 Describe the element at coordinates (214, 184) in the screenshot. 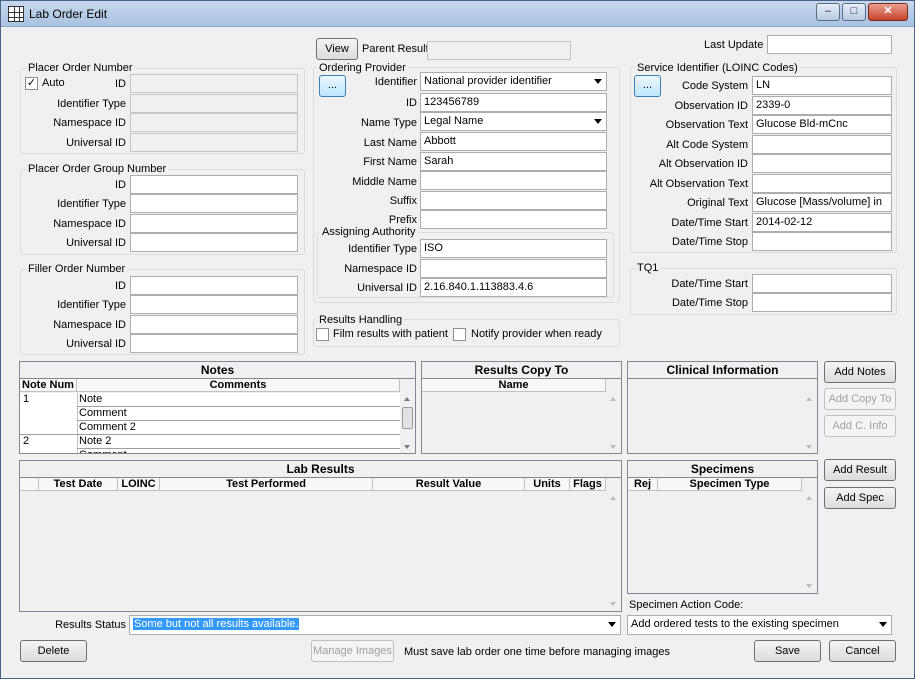

I see `group-id-field` at that location.